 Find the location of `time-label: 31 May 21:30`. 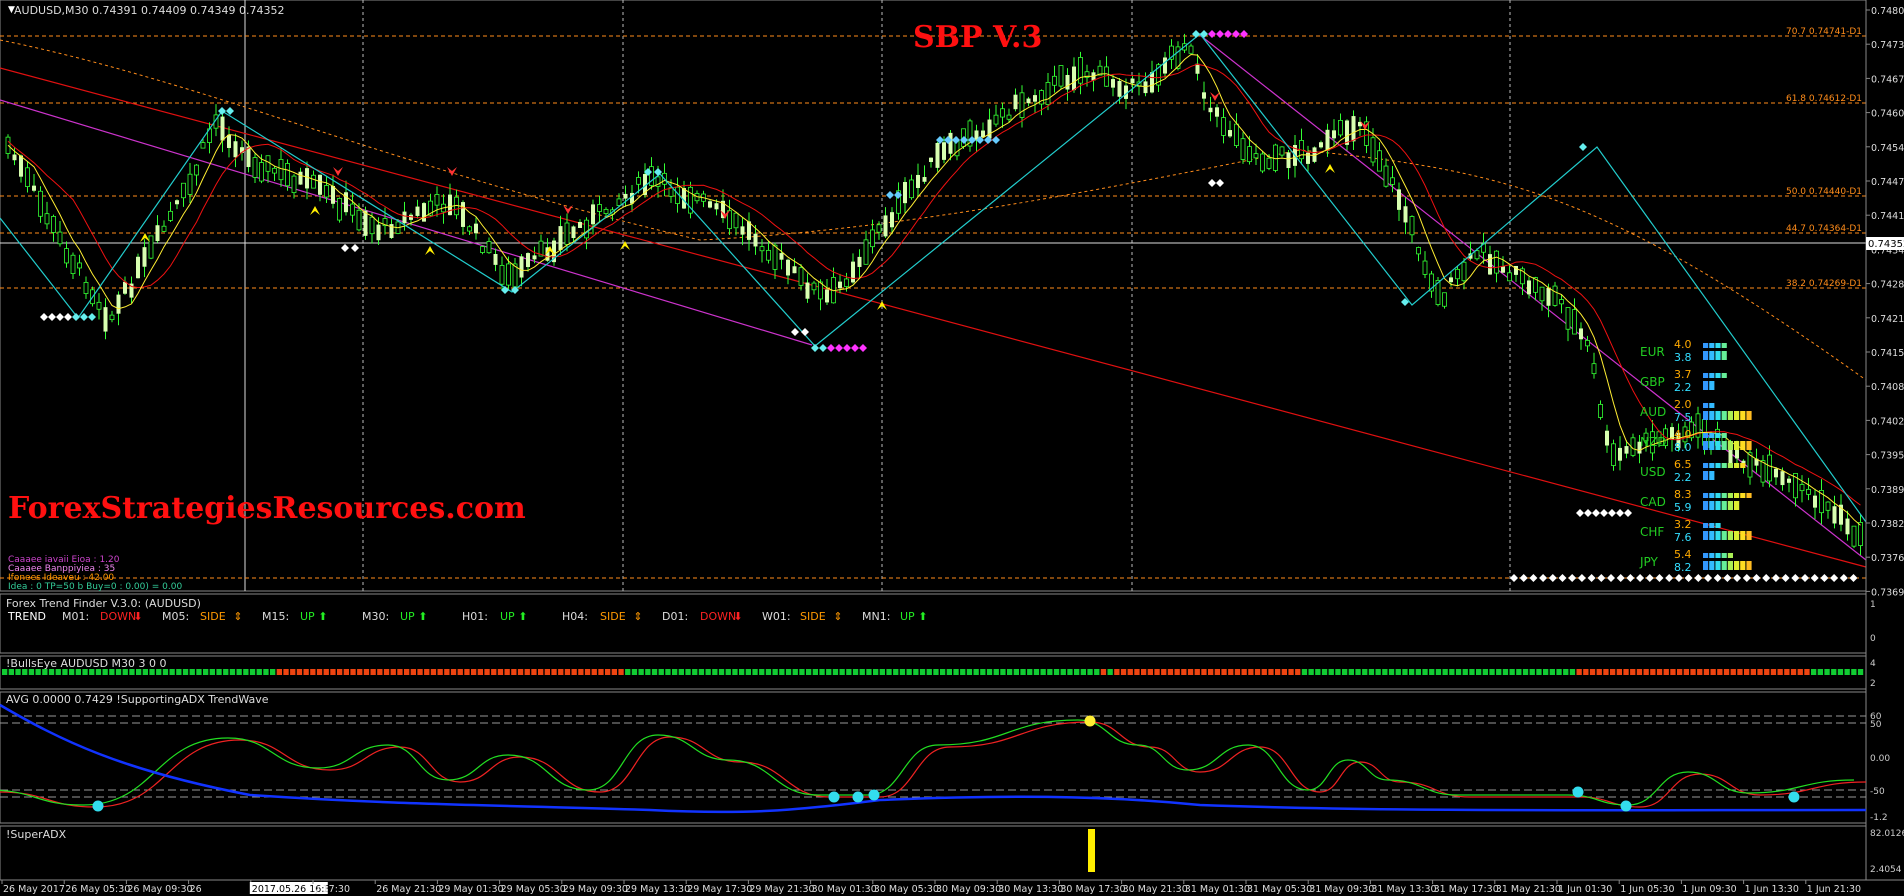

time-label: 31 May 21:30 is located at coordinates (1528, 889).